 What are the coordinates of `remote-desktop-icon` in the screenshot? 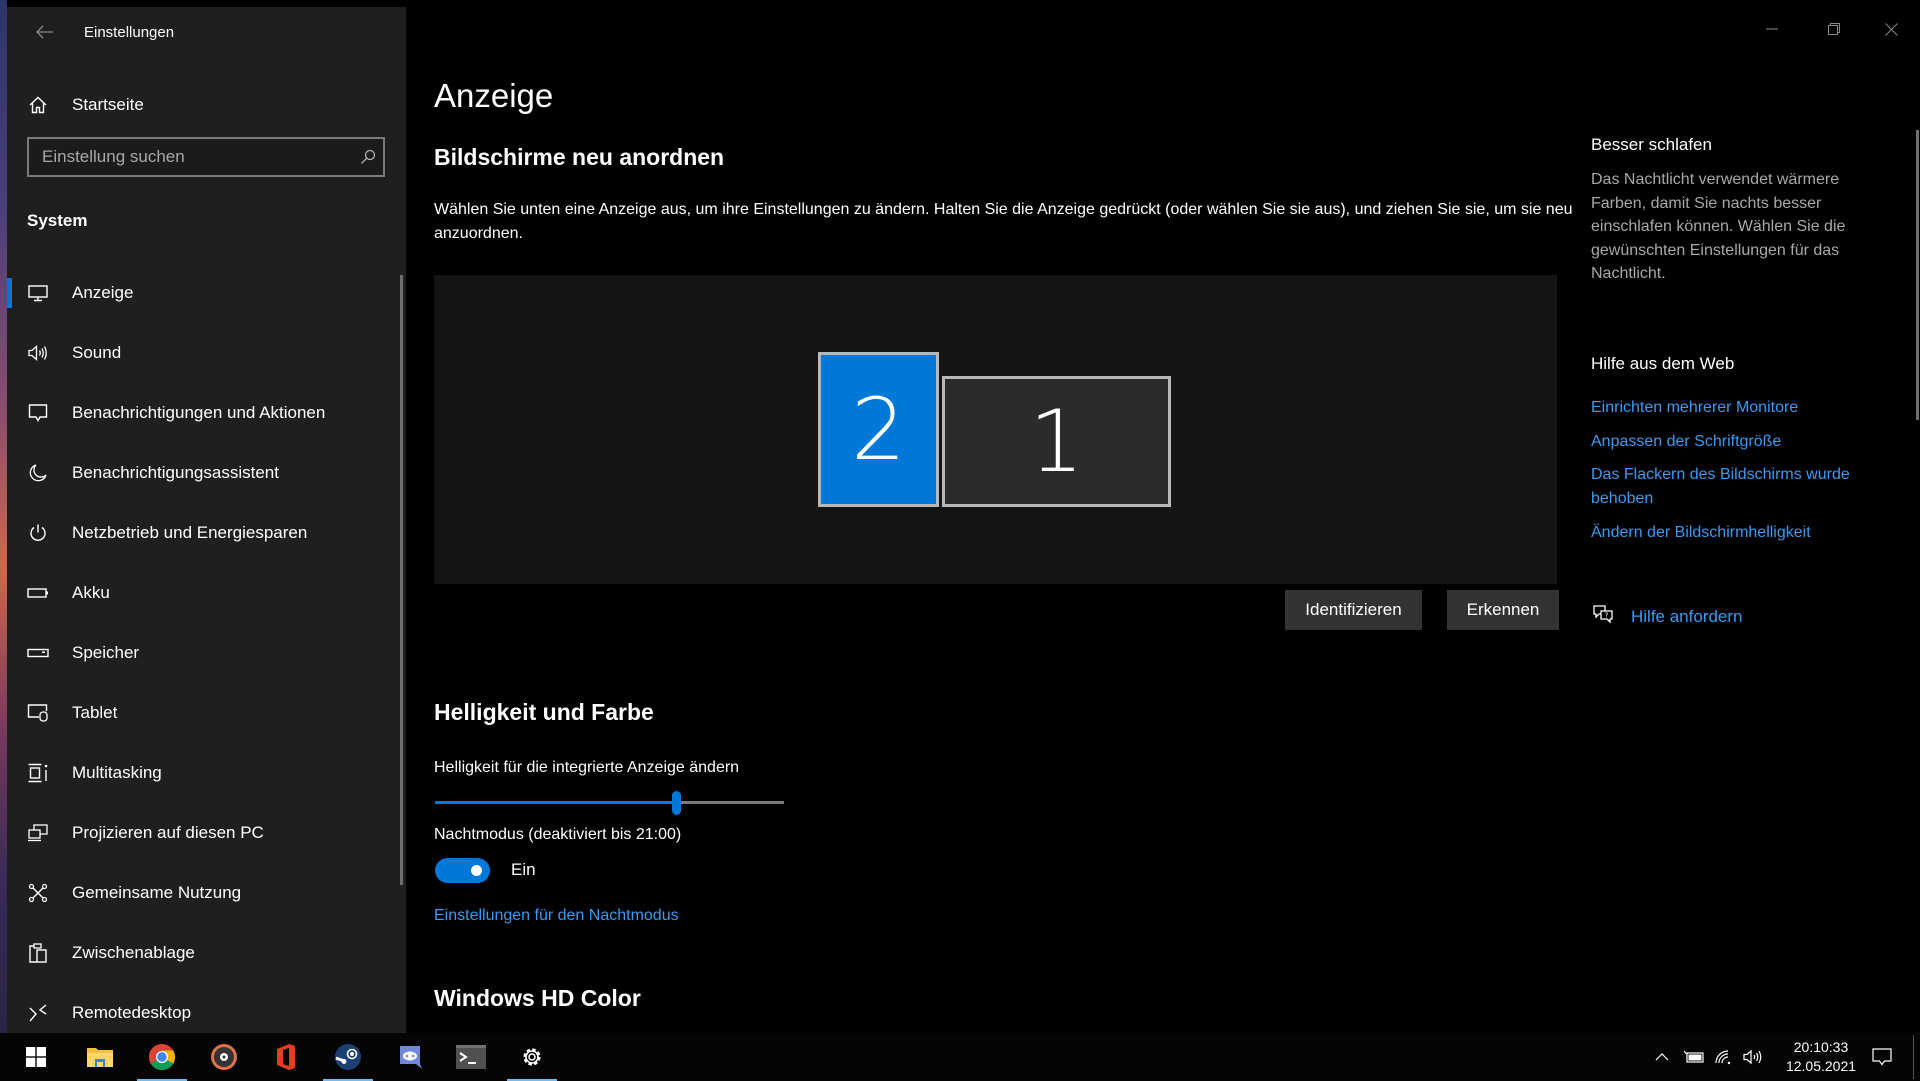 It's located at (38, 1013).